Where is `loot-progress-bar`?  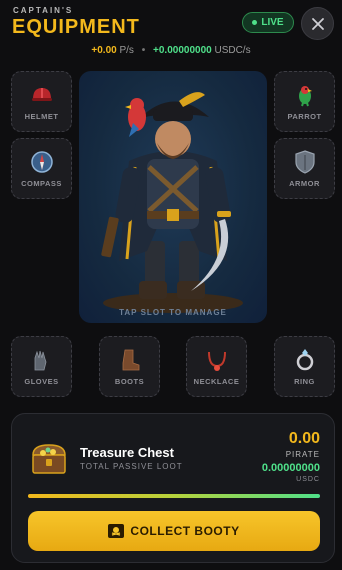 loot-progress-bar is located at coordinates (174, 496).